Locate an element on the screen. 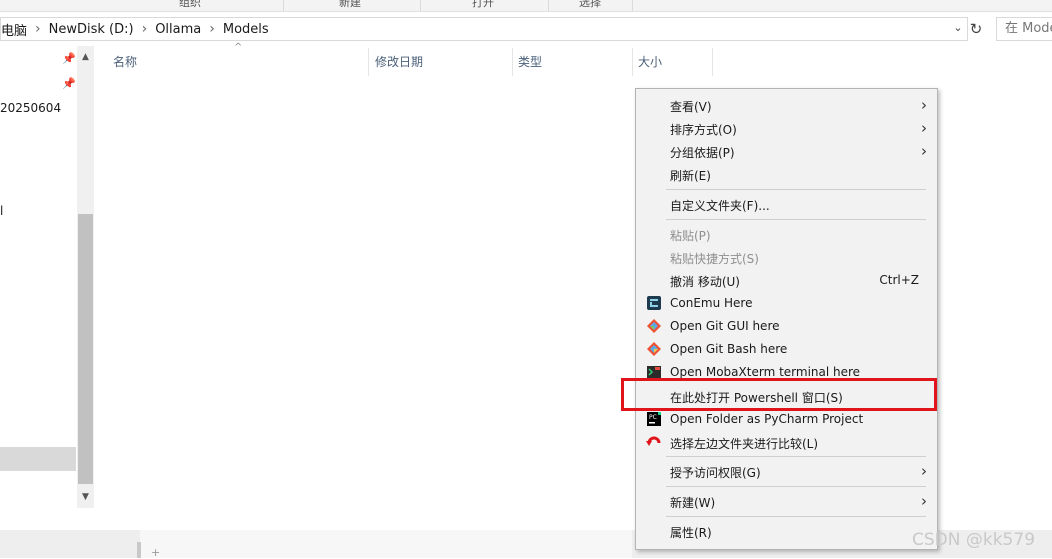  compare-arrow-icon is located at coordinates (653, 441).